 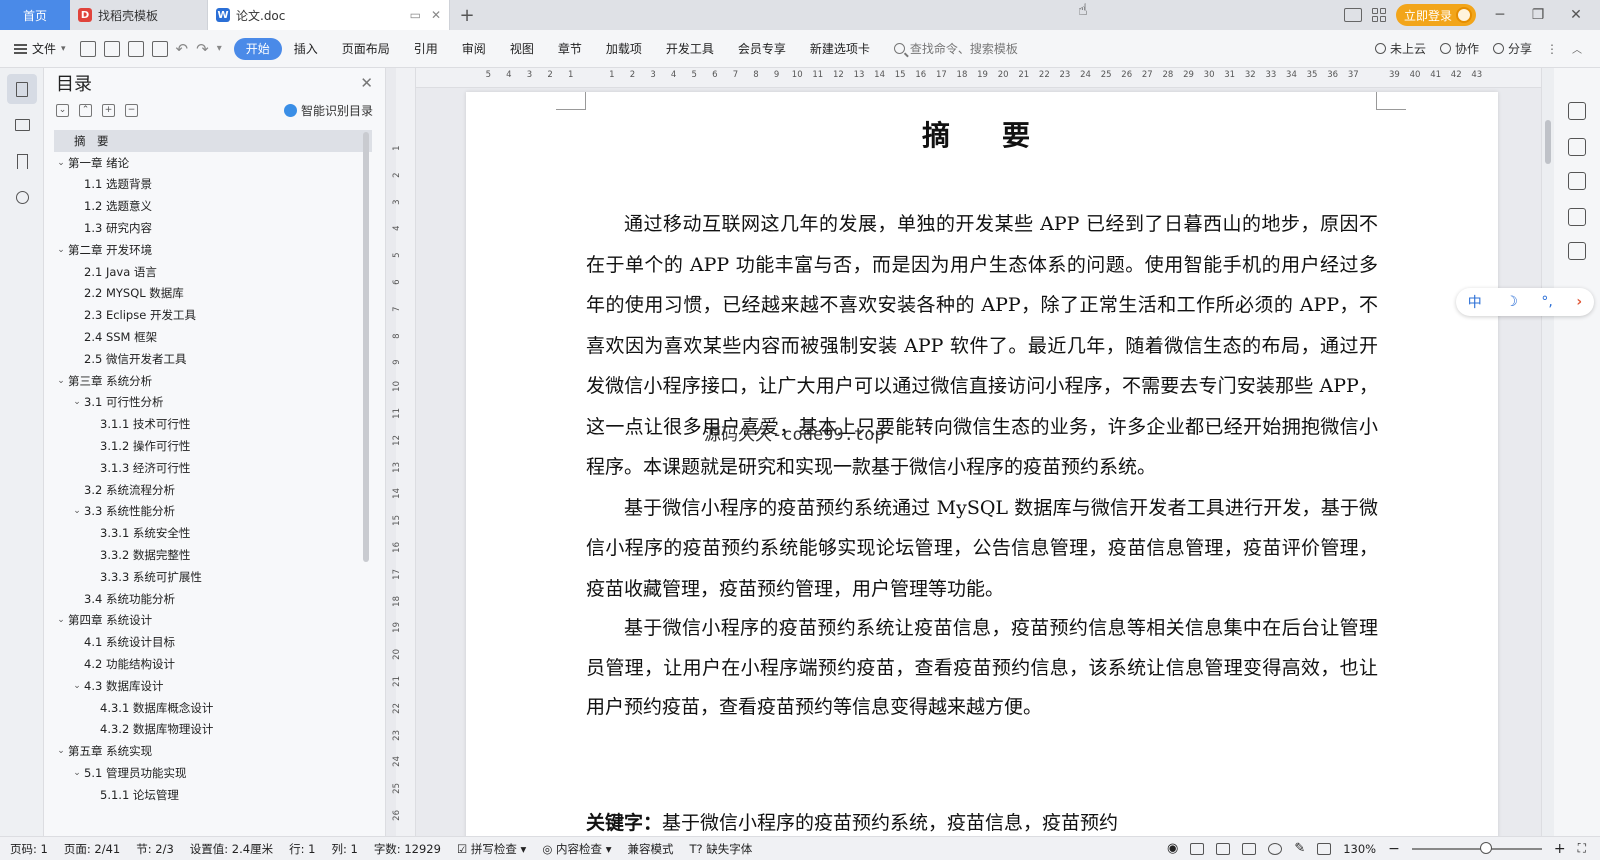 I want to click on undo-icon: ↶, so click(x=182, y=49).